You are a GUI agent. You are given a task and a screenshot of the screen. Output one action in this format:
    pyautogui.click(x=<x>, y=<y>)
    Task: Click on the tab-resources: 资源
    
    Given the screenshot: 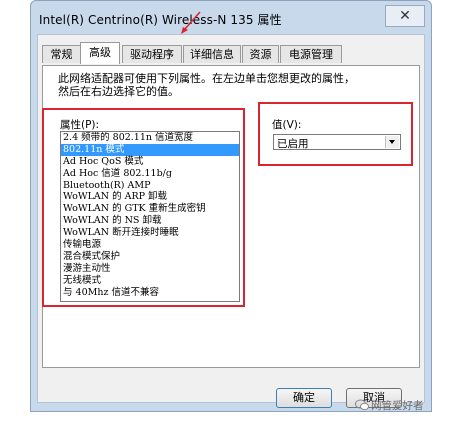 What is the action you would take?
    pyautogui.click(x=260, y=54)
    